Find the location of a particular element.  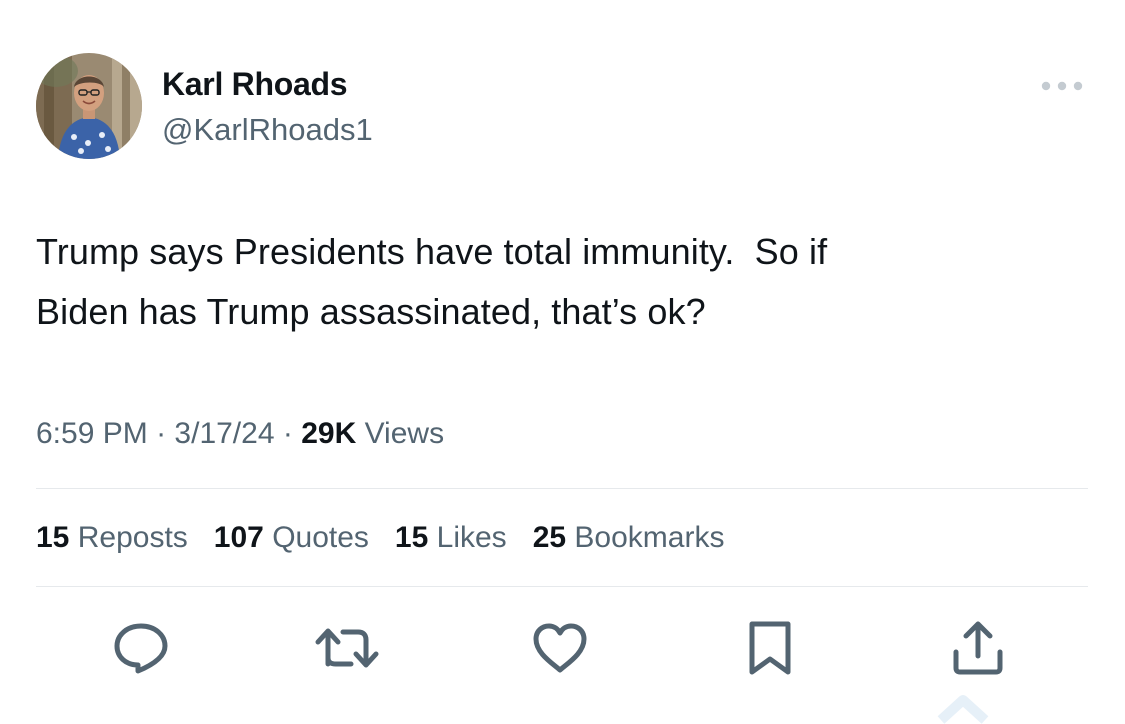

bookmarks-stat: 25 Bookmarks is located at coordinates (629, 538).